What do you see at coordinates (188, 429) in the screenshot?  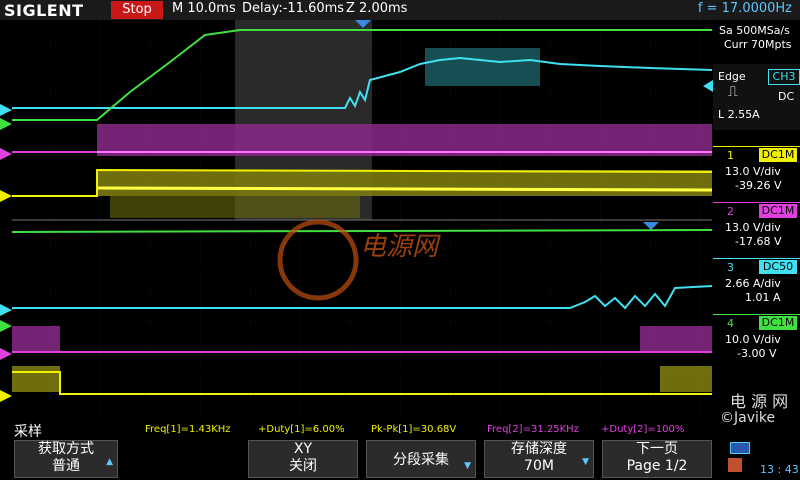 I see `measure-freq1: Freq[1]=1.43KHz` at bounding box center [188, 429].